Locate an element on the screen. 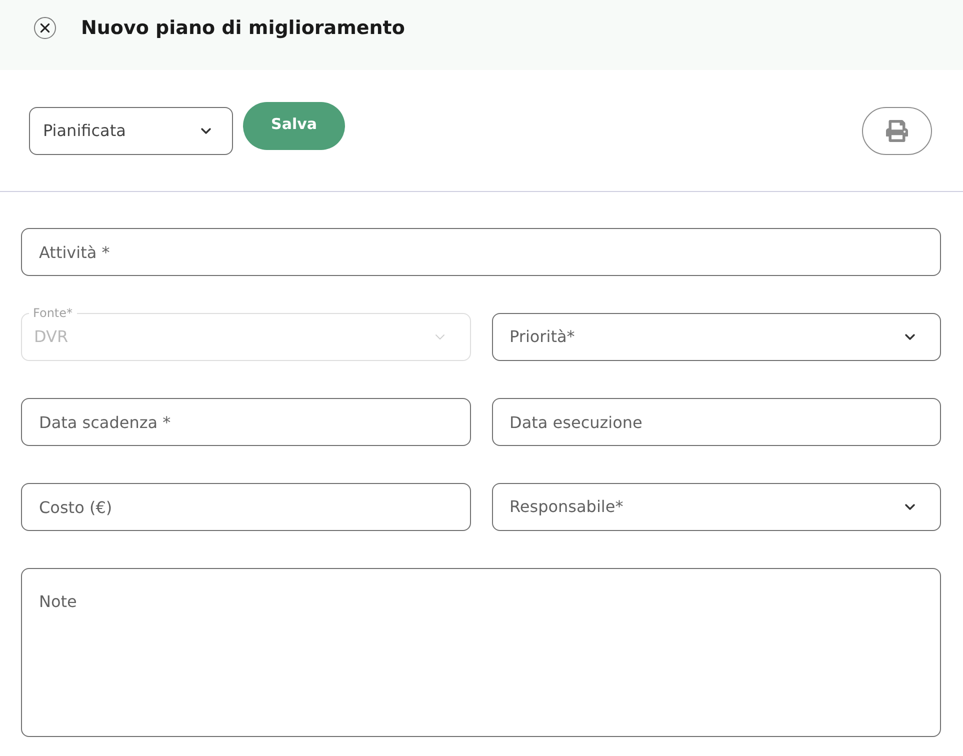  close-icon is located at coordinates (45, 28).